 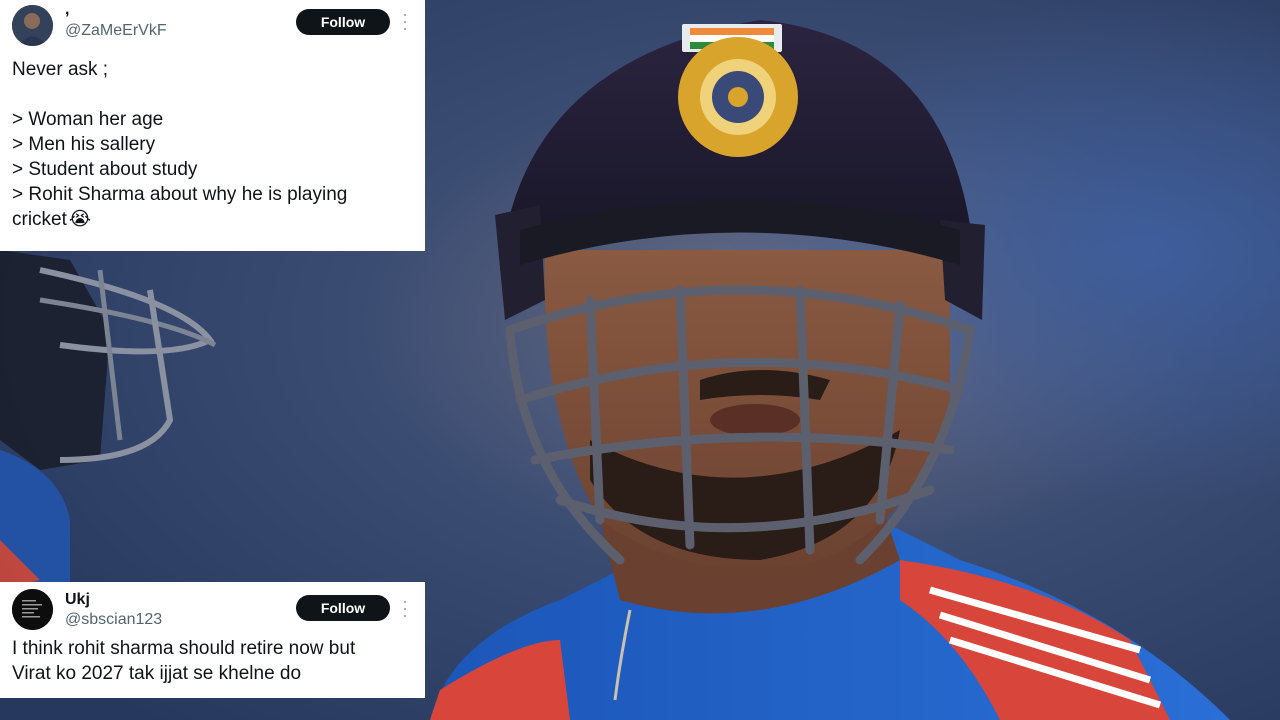 I want to click on tweet-line: > Woman her age, so click(x=88, y=119).